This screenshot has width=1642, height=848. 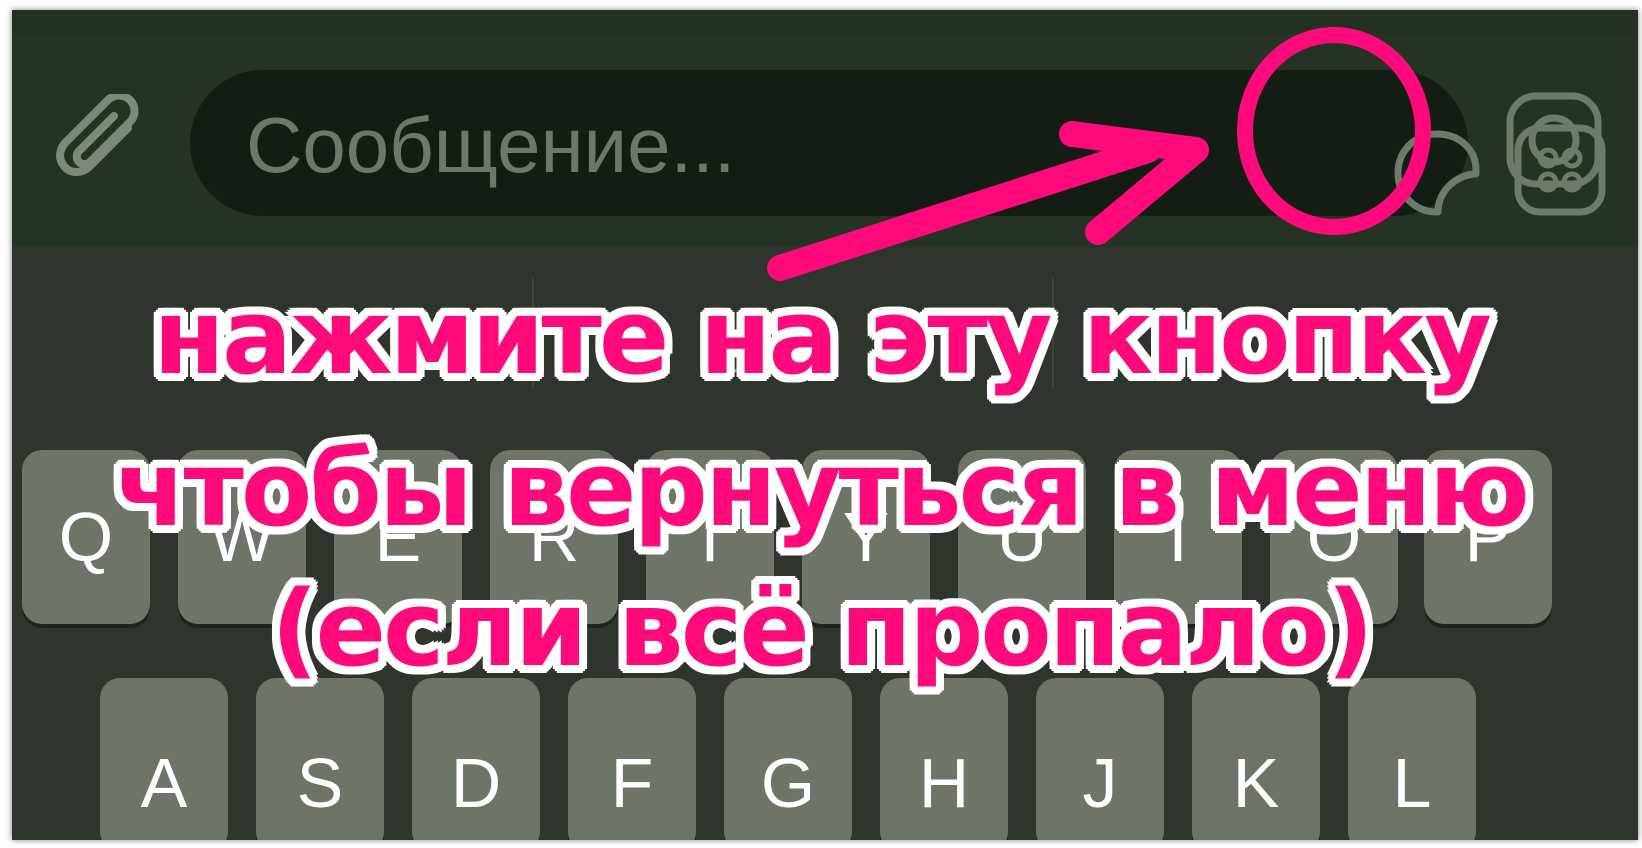 I want to click on suggestion-word: a, so click(x=737, y=352).